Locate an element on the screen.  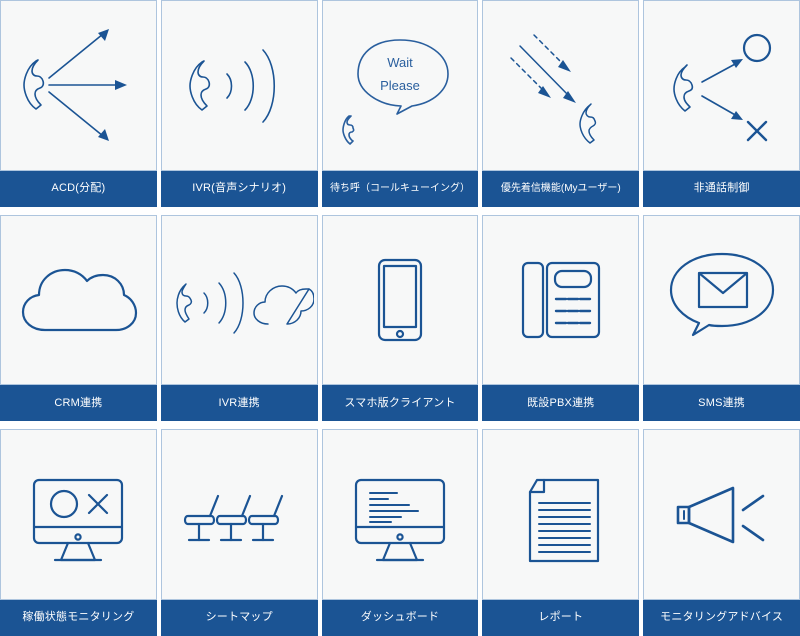
feature-card-call-queuing: Wait Please 待ち呼（コールキューイング） is located at coordinates (400, 103).